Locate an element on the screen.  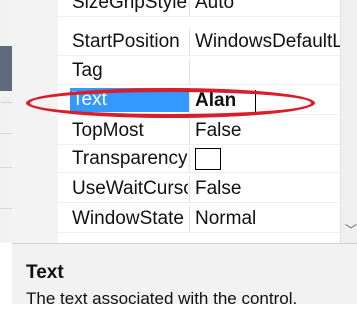
annotation-highlight-oval is located at coordinates (170, 103).